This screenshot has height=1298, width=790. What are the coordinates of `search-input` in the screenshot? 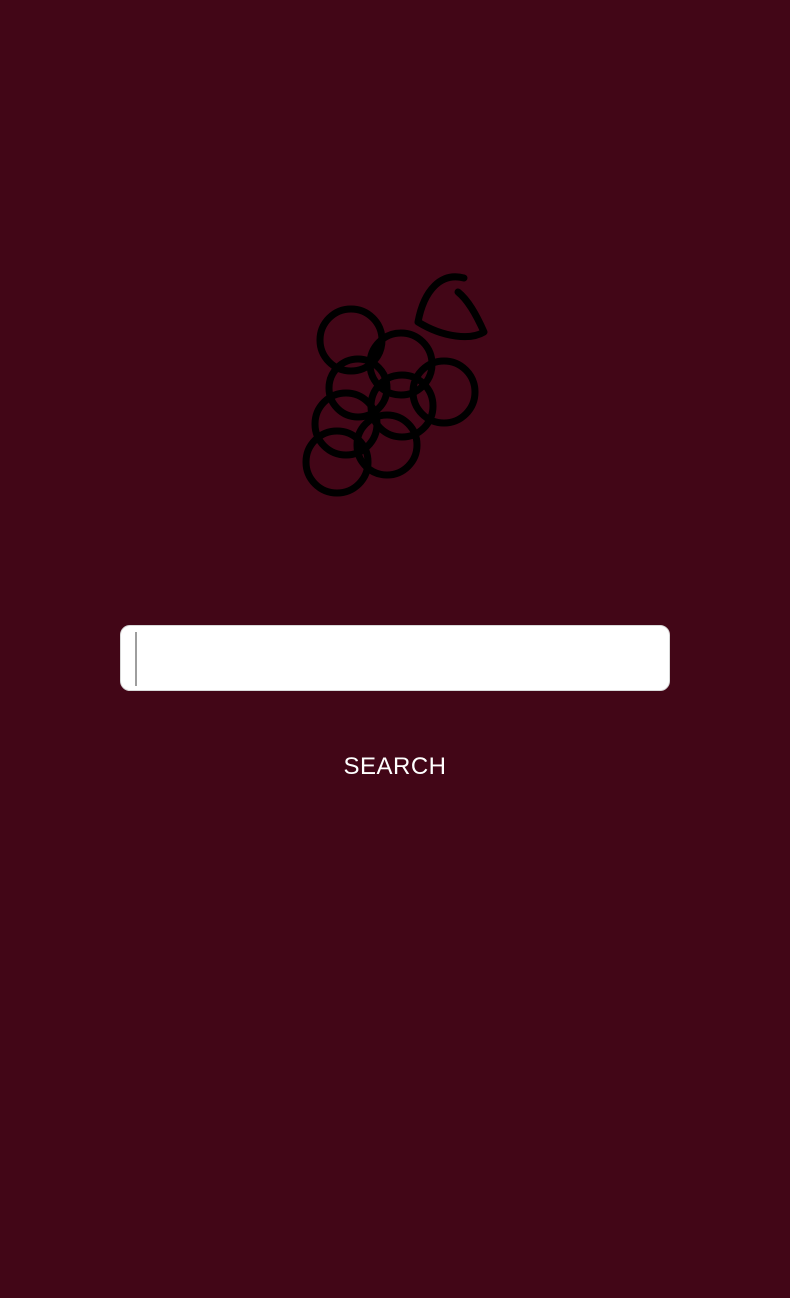 It's located at (395, 658).